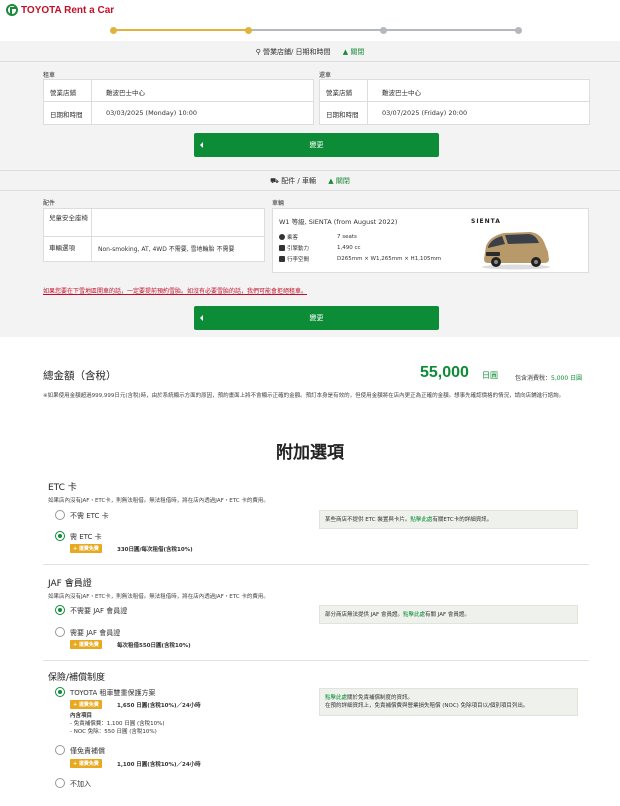 This screenshot has width=620, height=806. I want to click on vehicle-option-value: Non-smoking, AT, 4WD 不需要, 雪地輪胎 不需要, so click(166, 249).